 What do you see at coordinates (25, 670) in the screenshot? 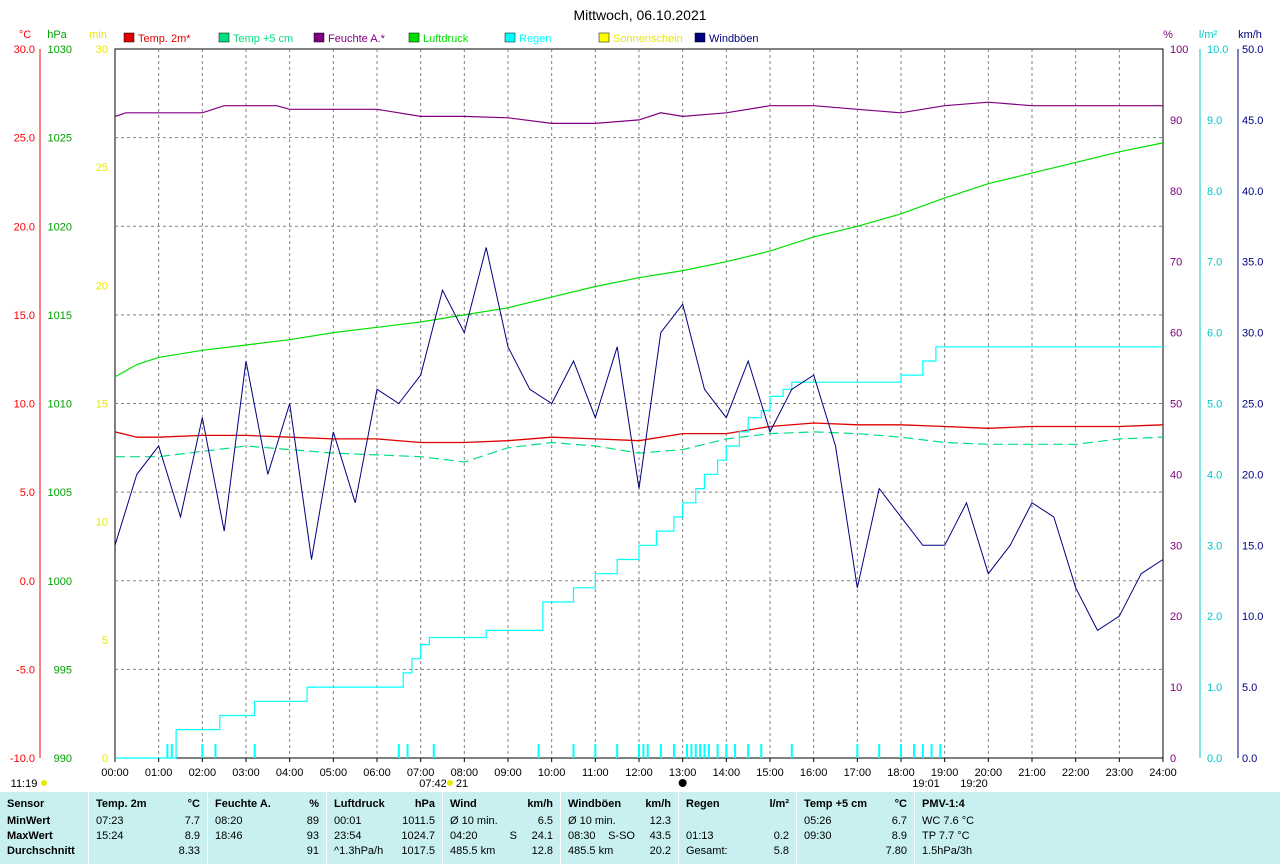
I see `temp-tick-label: -5.0` at bounding box center [25, 670].